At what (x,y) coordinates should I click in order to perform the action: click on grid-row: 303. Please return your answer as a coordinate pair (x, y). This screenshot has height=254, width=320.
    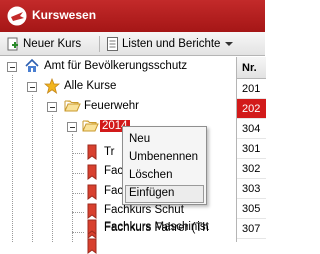
    Looking at the image, I should click on (251, 189).